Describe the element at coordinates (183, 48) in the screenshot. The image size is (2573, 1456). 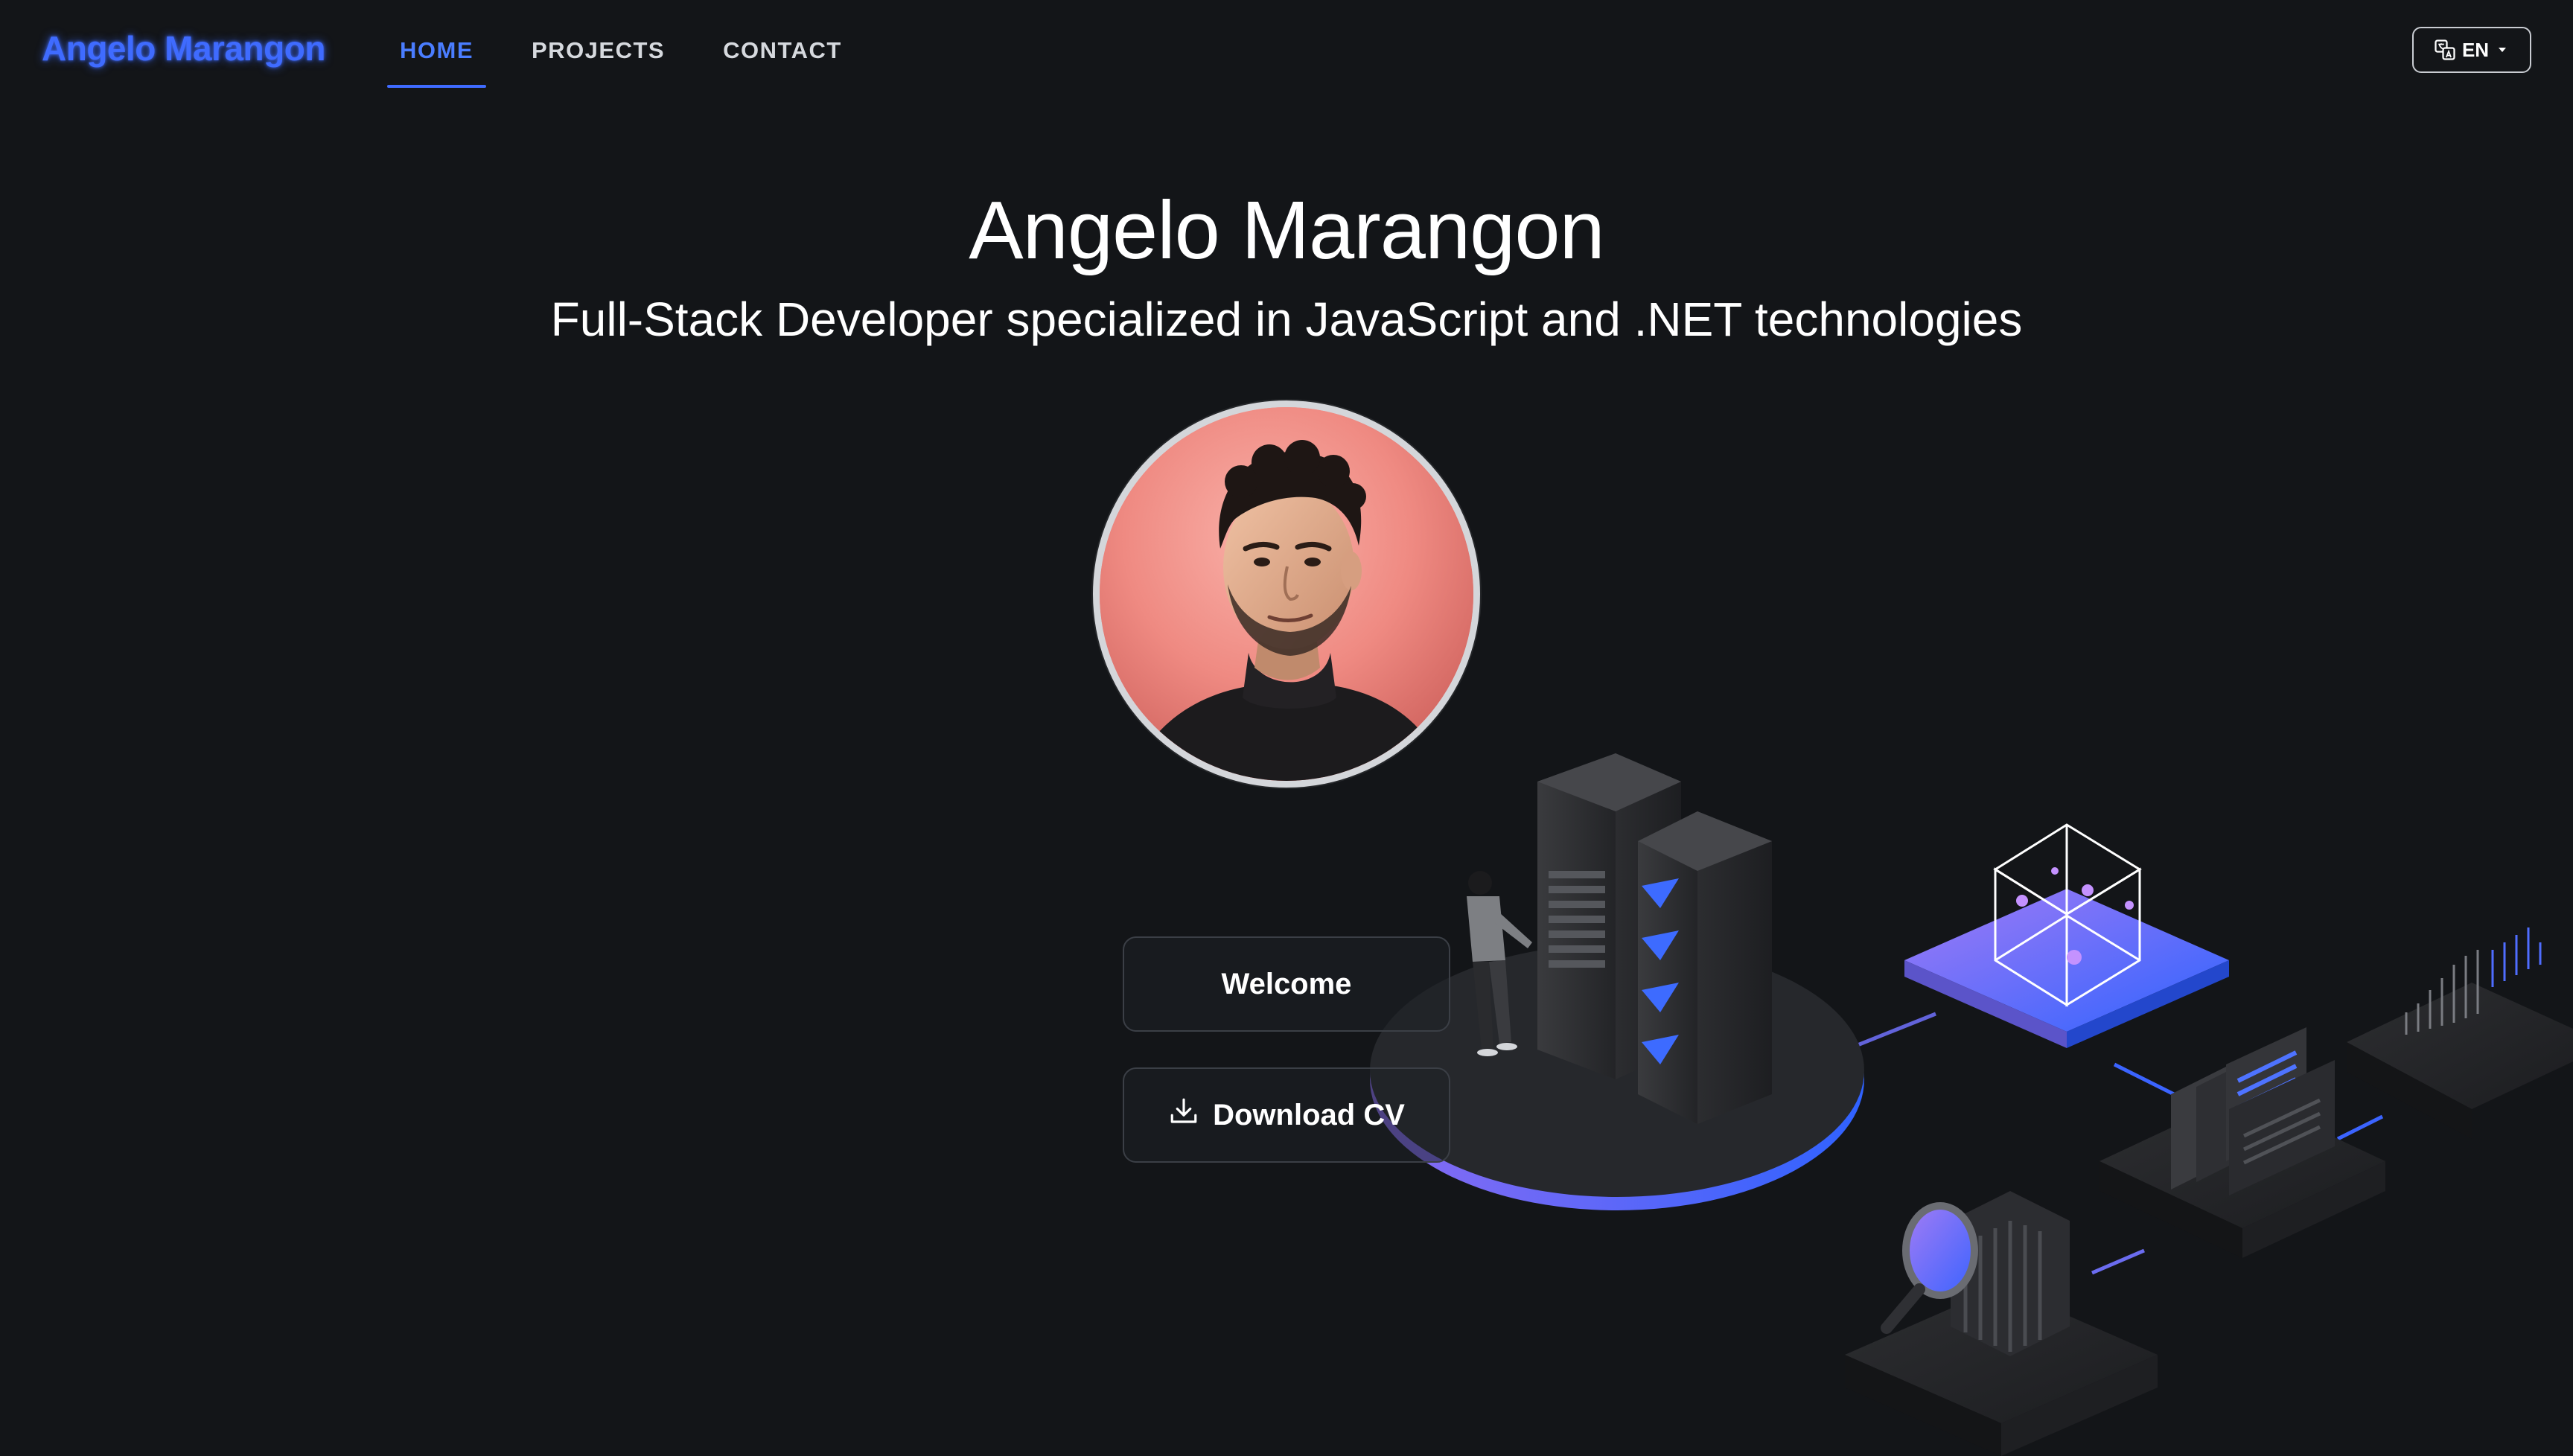
I see `brand-logo: Angelo Marangon` at that location.